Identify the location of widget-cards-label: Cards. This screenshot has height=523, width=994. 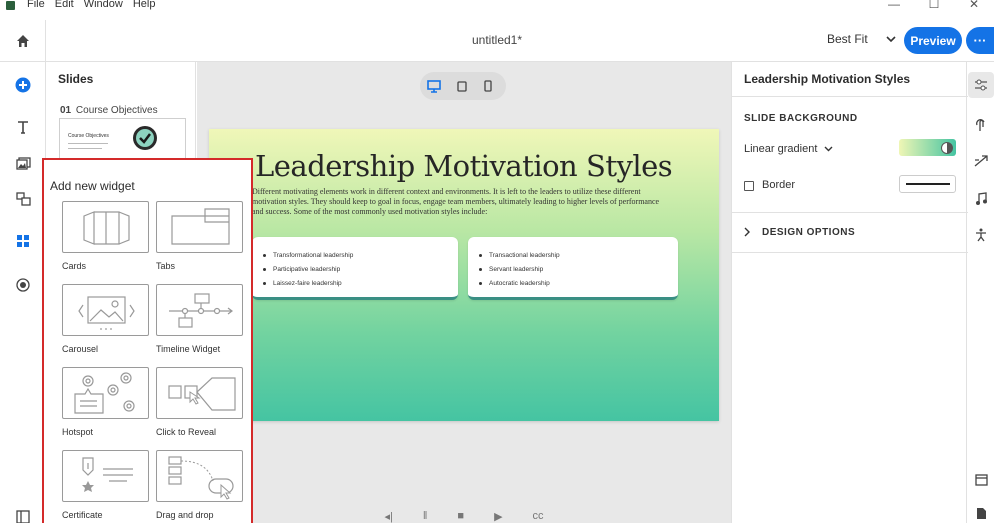
(74, 266).